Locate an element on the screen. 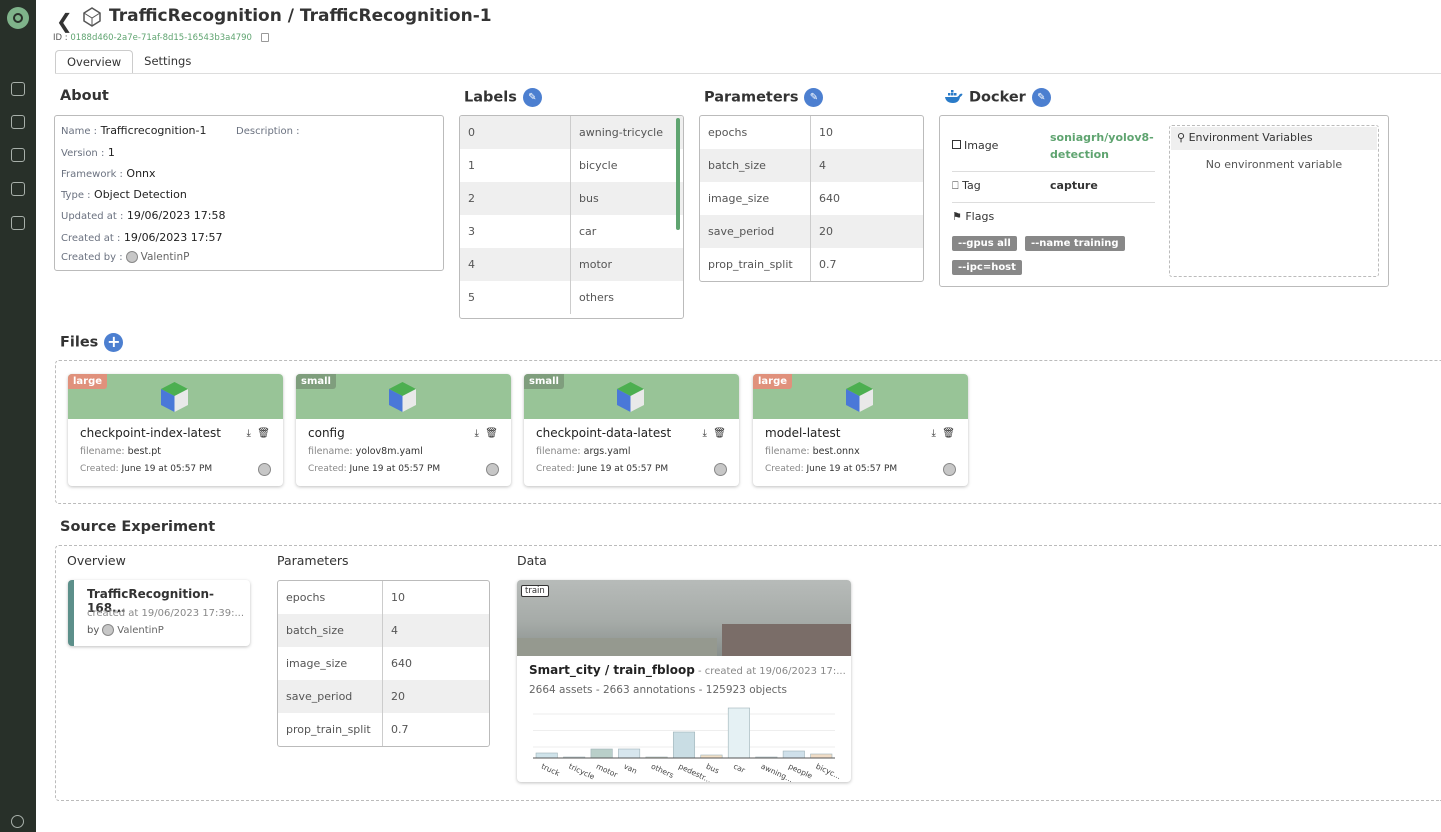 The width and height of the screenshot is (1441, 832). dataset-thumbnail: train is located at coordinates (684, 618).